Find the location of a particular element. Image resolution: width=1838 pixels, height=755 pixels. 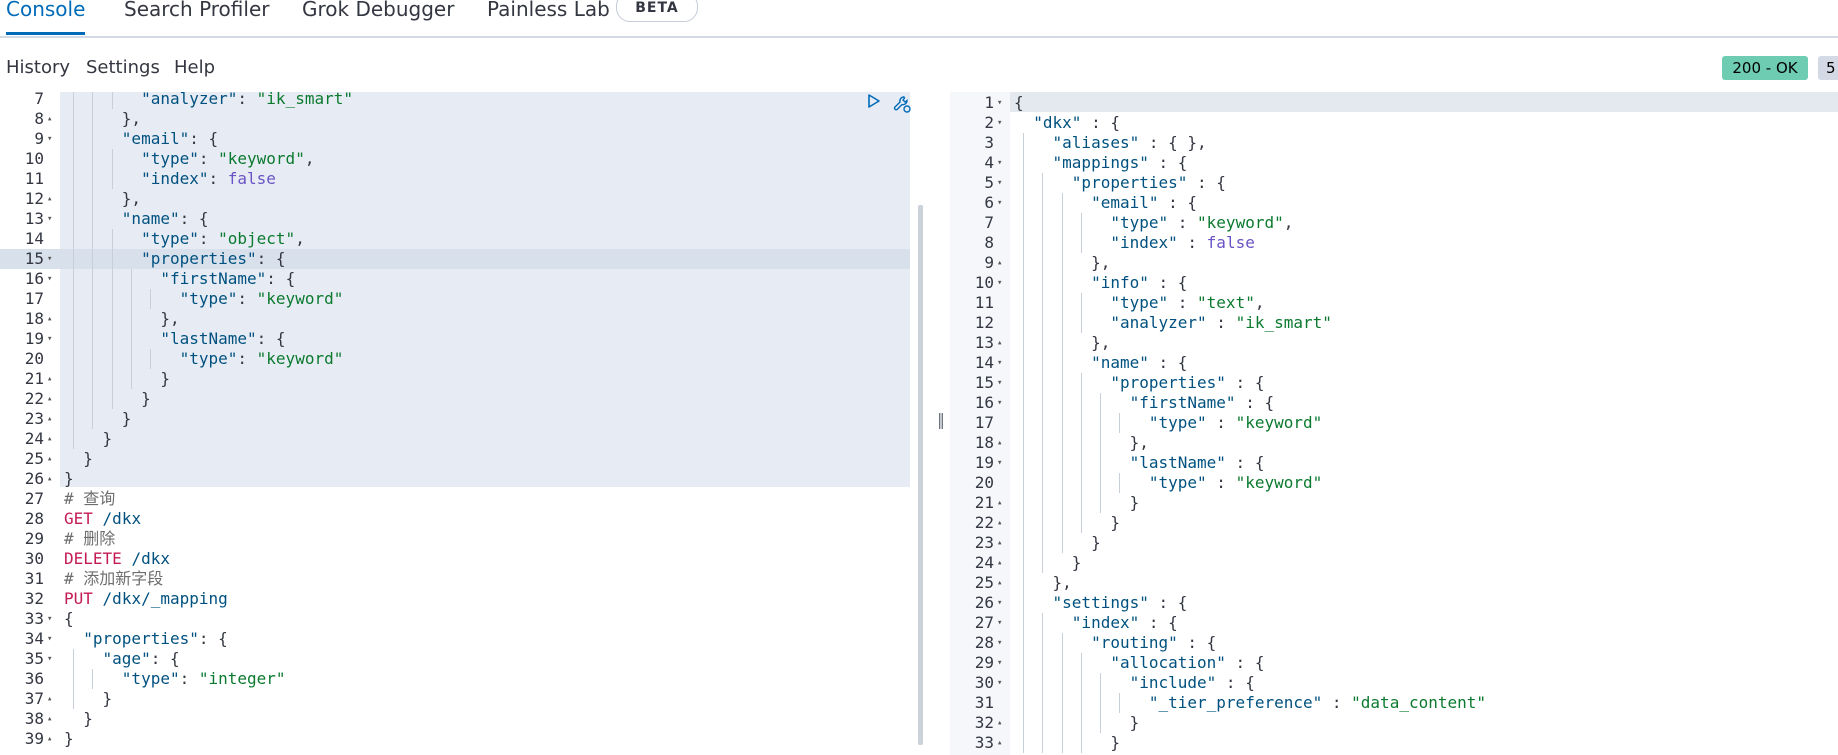

settings-button: Settings is located at coordinates (123, 67).